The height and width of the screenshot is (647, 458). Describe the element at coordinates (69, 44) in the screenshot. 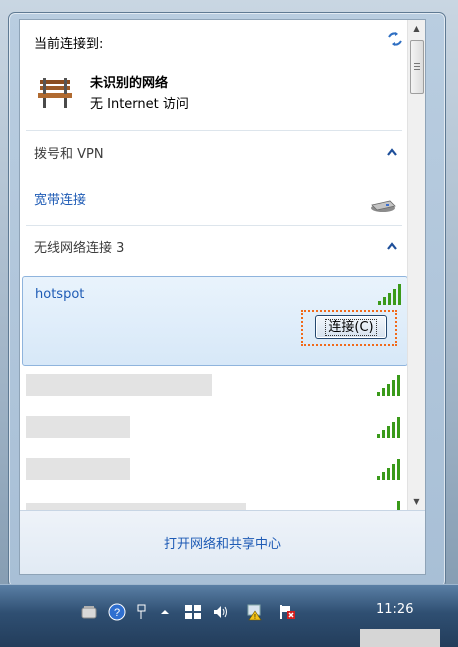

I see `currently-connected-title: 当前连接到:` at that location.